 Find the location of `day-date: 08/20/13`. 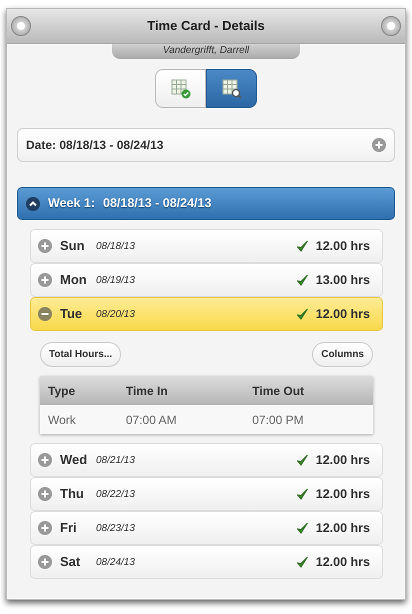

day-date: 08/20/13 is located at coordinates (115, 315).